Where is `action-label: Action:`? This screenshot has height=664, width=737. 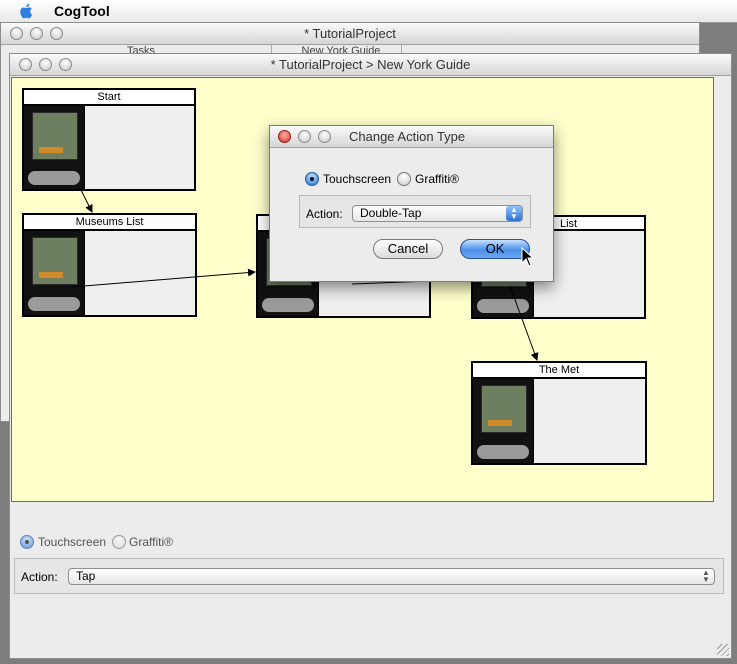 action-label: Action: is located at coordinates (39, 577).